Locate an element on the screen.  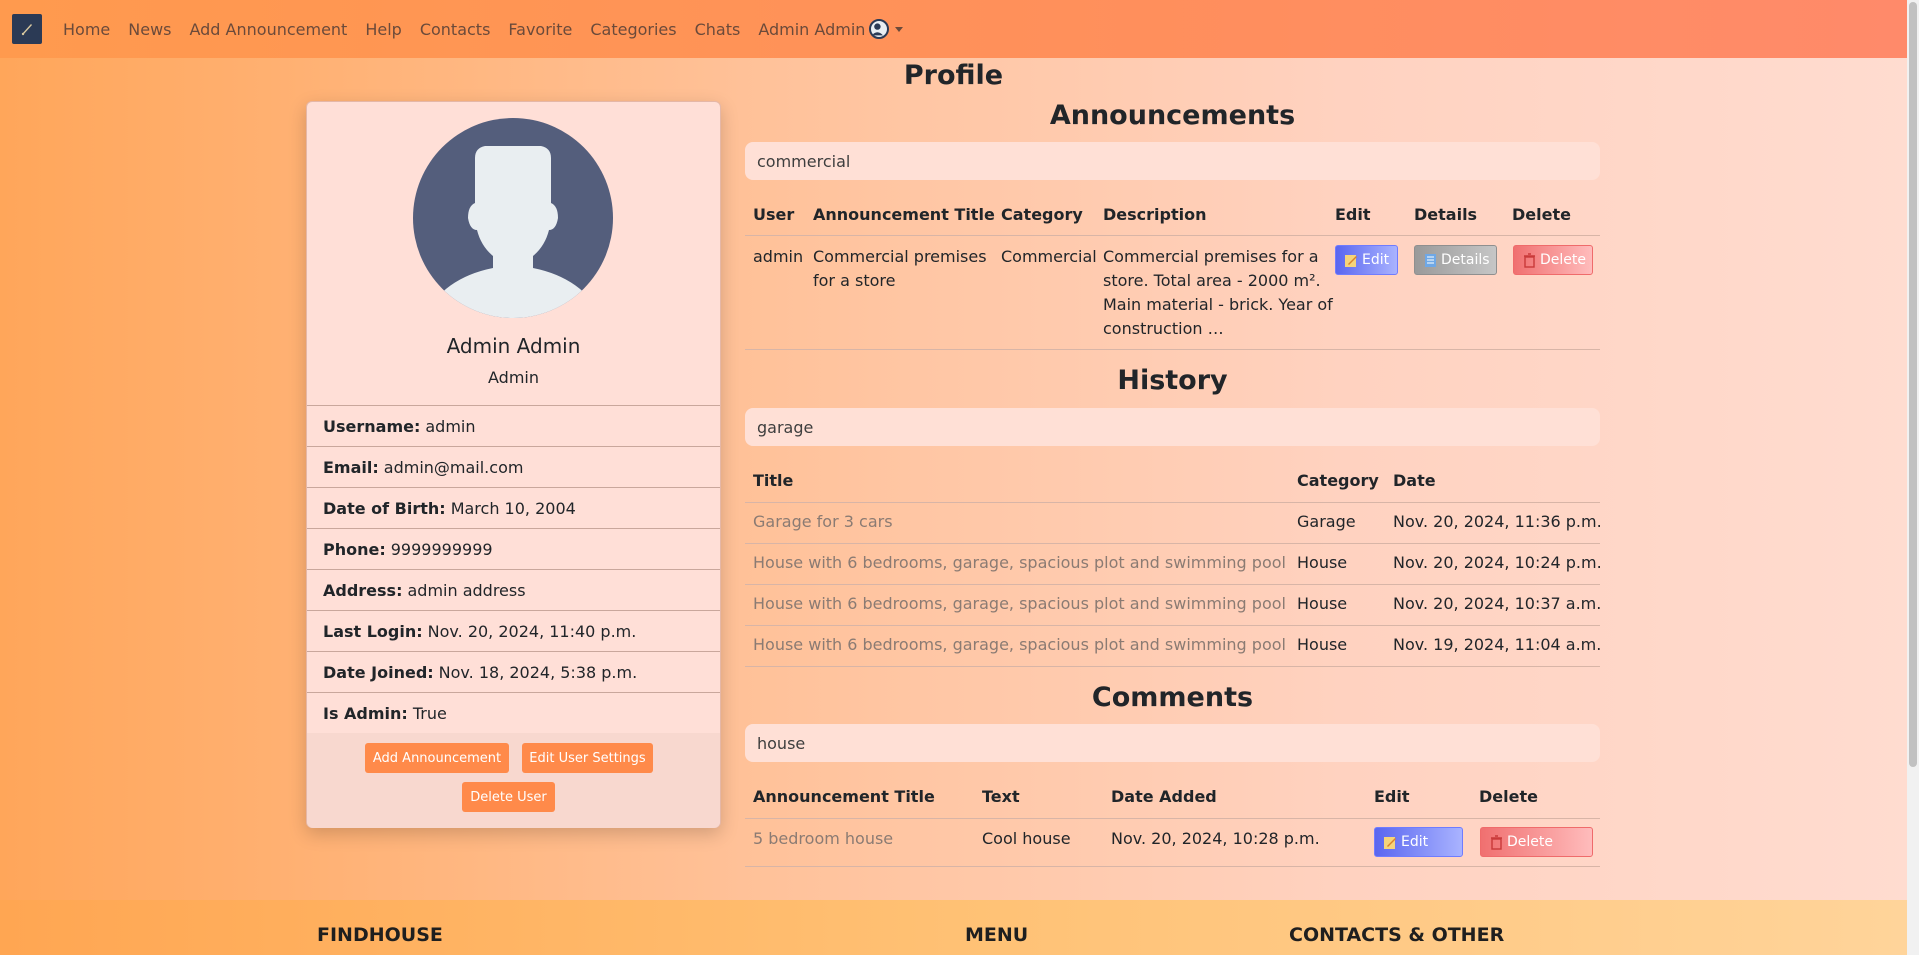
info-value: Nov. 20, 2024, 11:40 p.m. is located at coordinates (532, 631).